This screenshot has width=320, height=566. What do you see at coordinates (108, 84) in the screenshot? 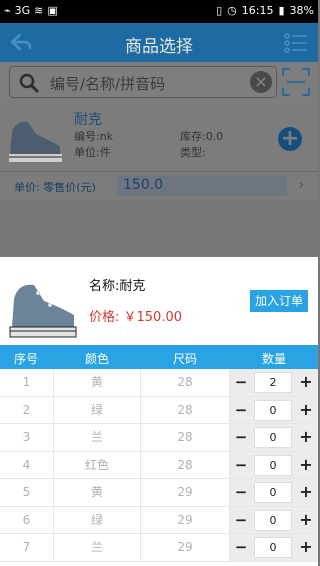
I see `search-placeholder: 编号/名称/拼音码` at bounding box center [108, 84].